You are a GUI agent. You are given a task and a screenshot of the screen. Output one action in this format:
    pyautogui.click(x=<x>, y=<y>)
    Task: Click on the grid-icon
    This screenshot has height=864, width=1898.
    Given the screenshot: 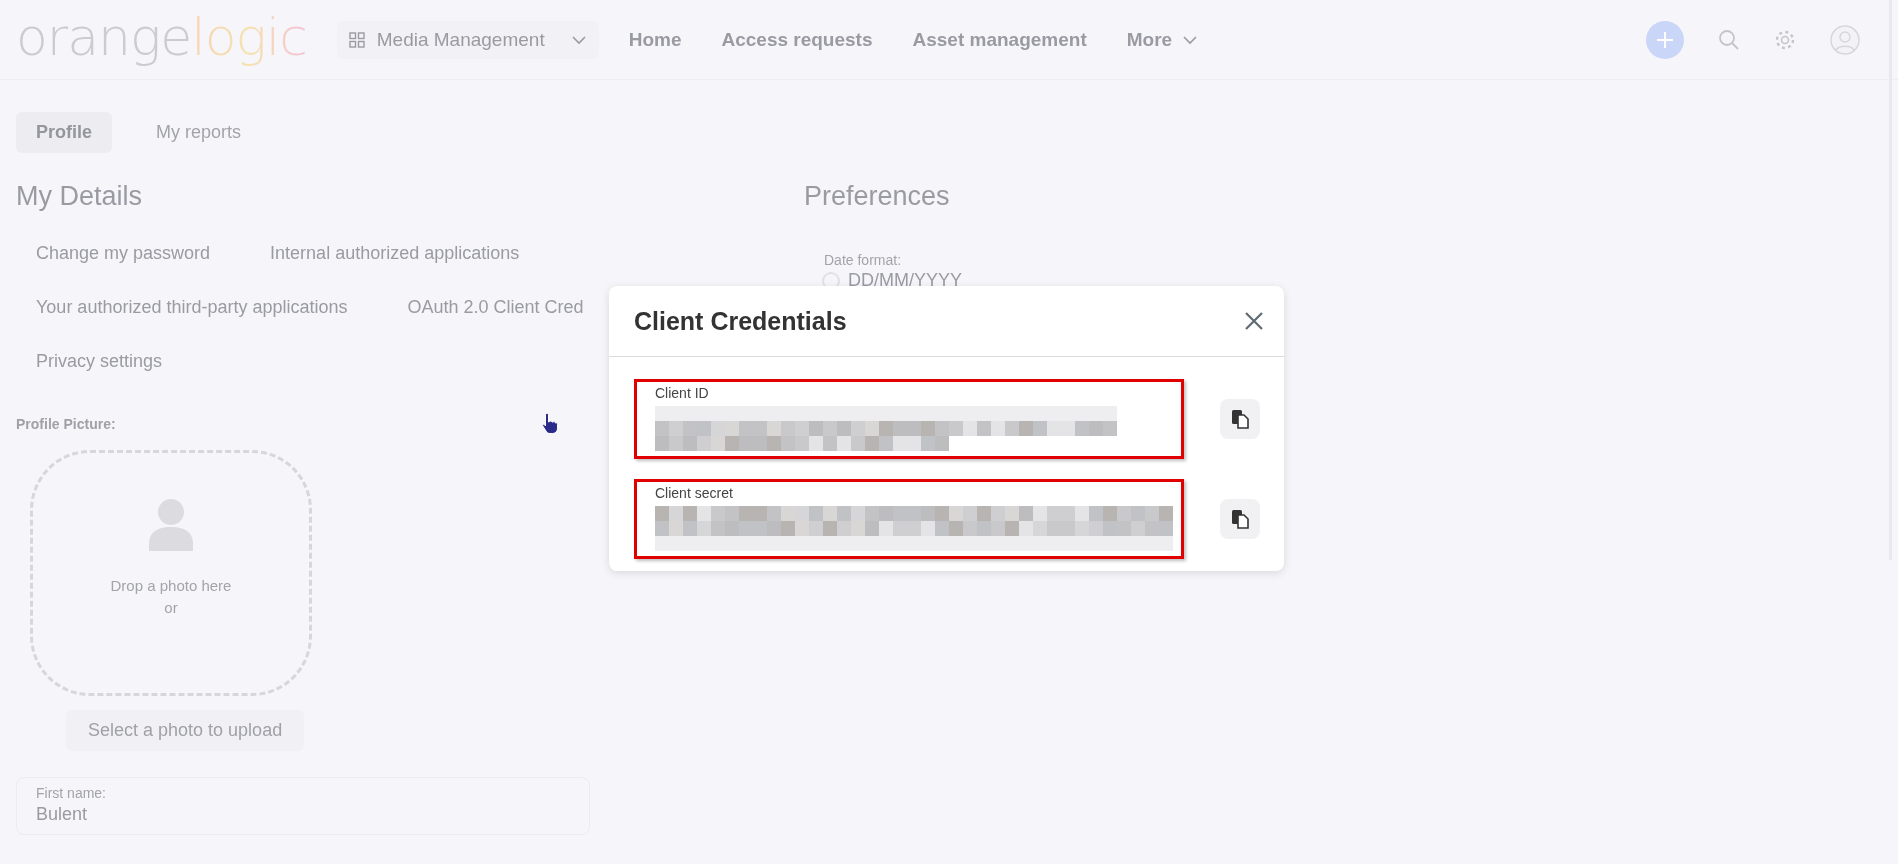 What is the action you would take?
    pyautogui.click(x=356, y=39)
    